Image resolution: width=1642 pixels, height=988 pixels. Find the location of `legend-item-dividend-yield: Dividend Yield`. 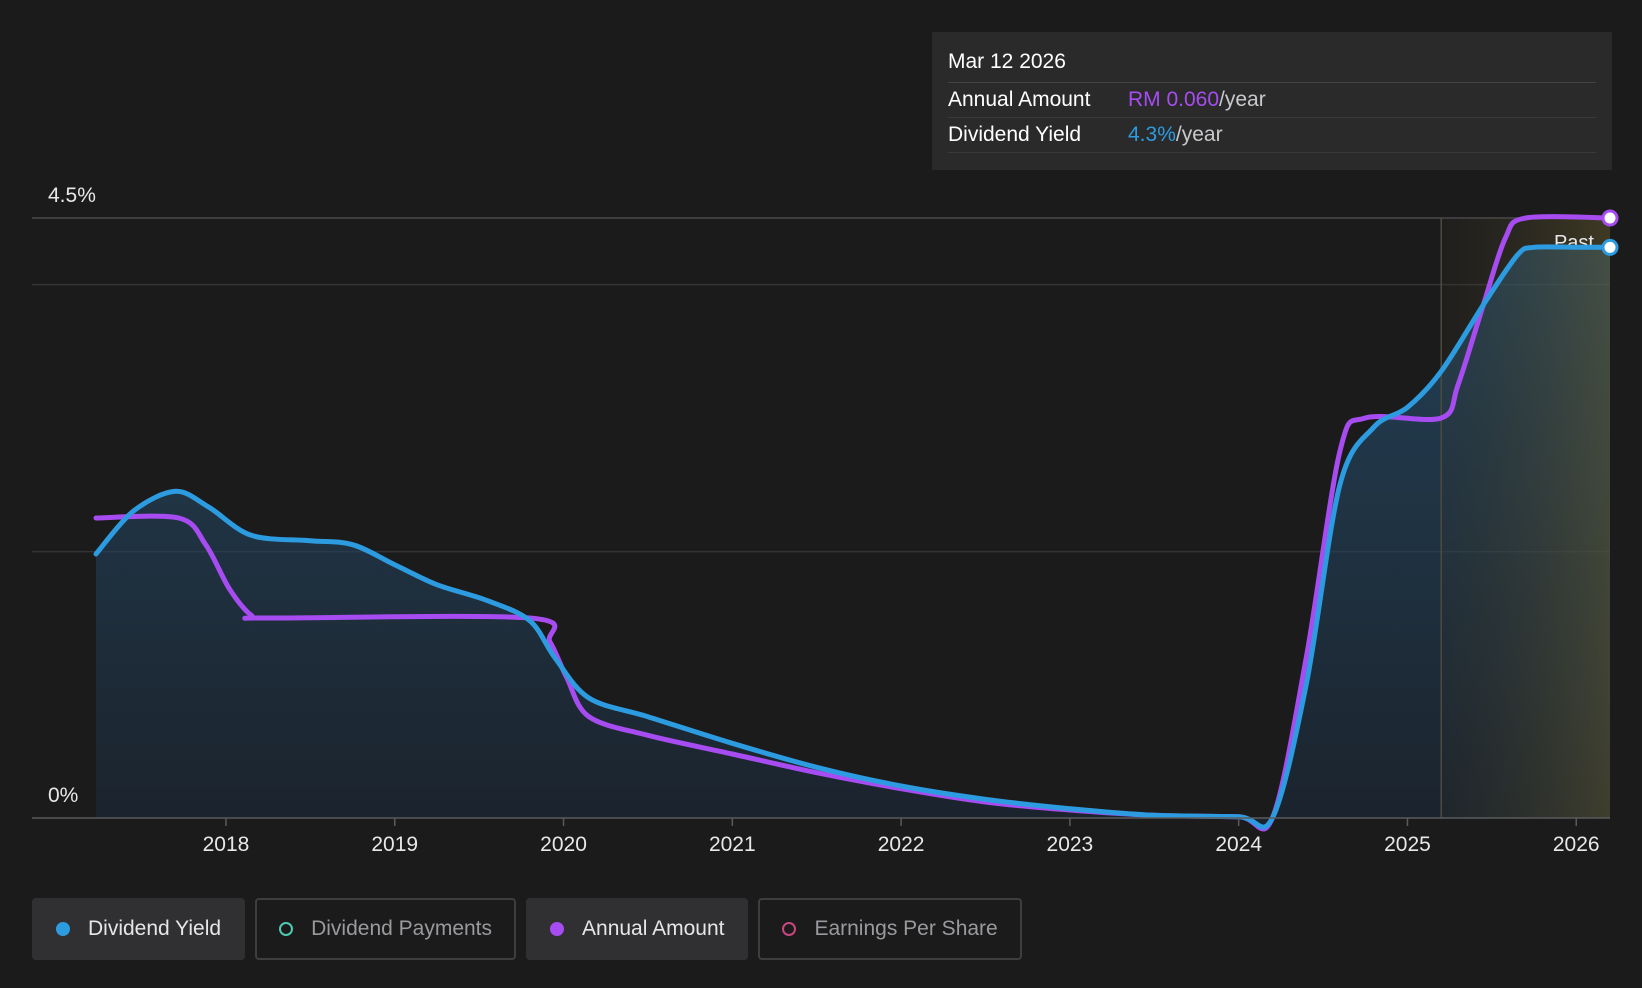

legend-item-dividend-yield: Dividend Yield is located at coordinates (139, 929).